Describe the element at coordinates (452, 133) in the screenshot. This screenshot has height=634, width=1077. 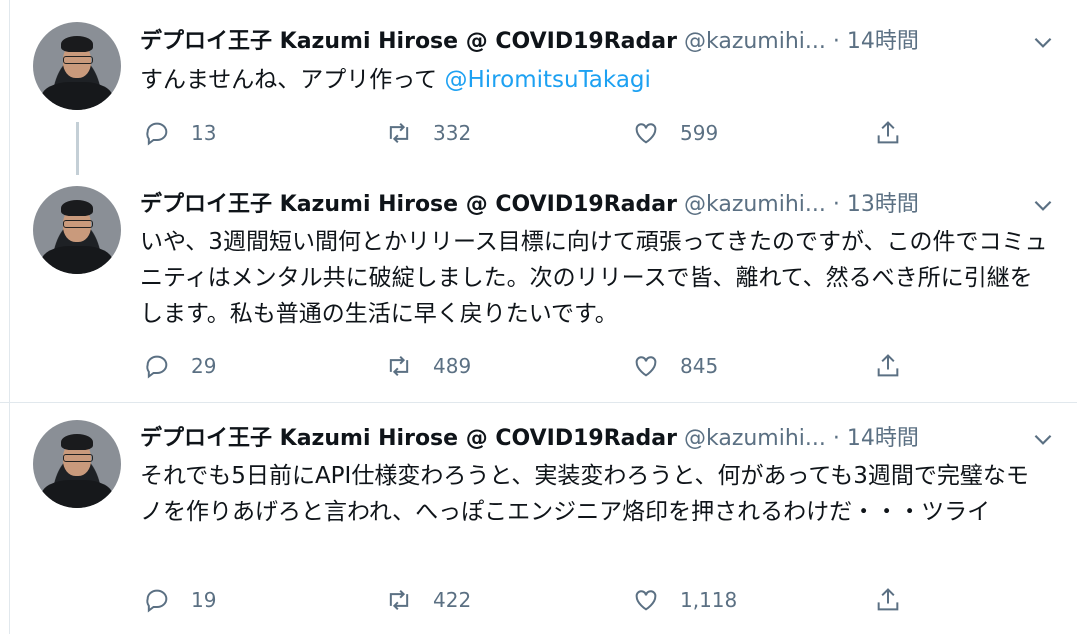
I see `retweet-count: 332` at that location.